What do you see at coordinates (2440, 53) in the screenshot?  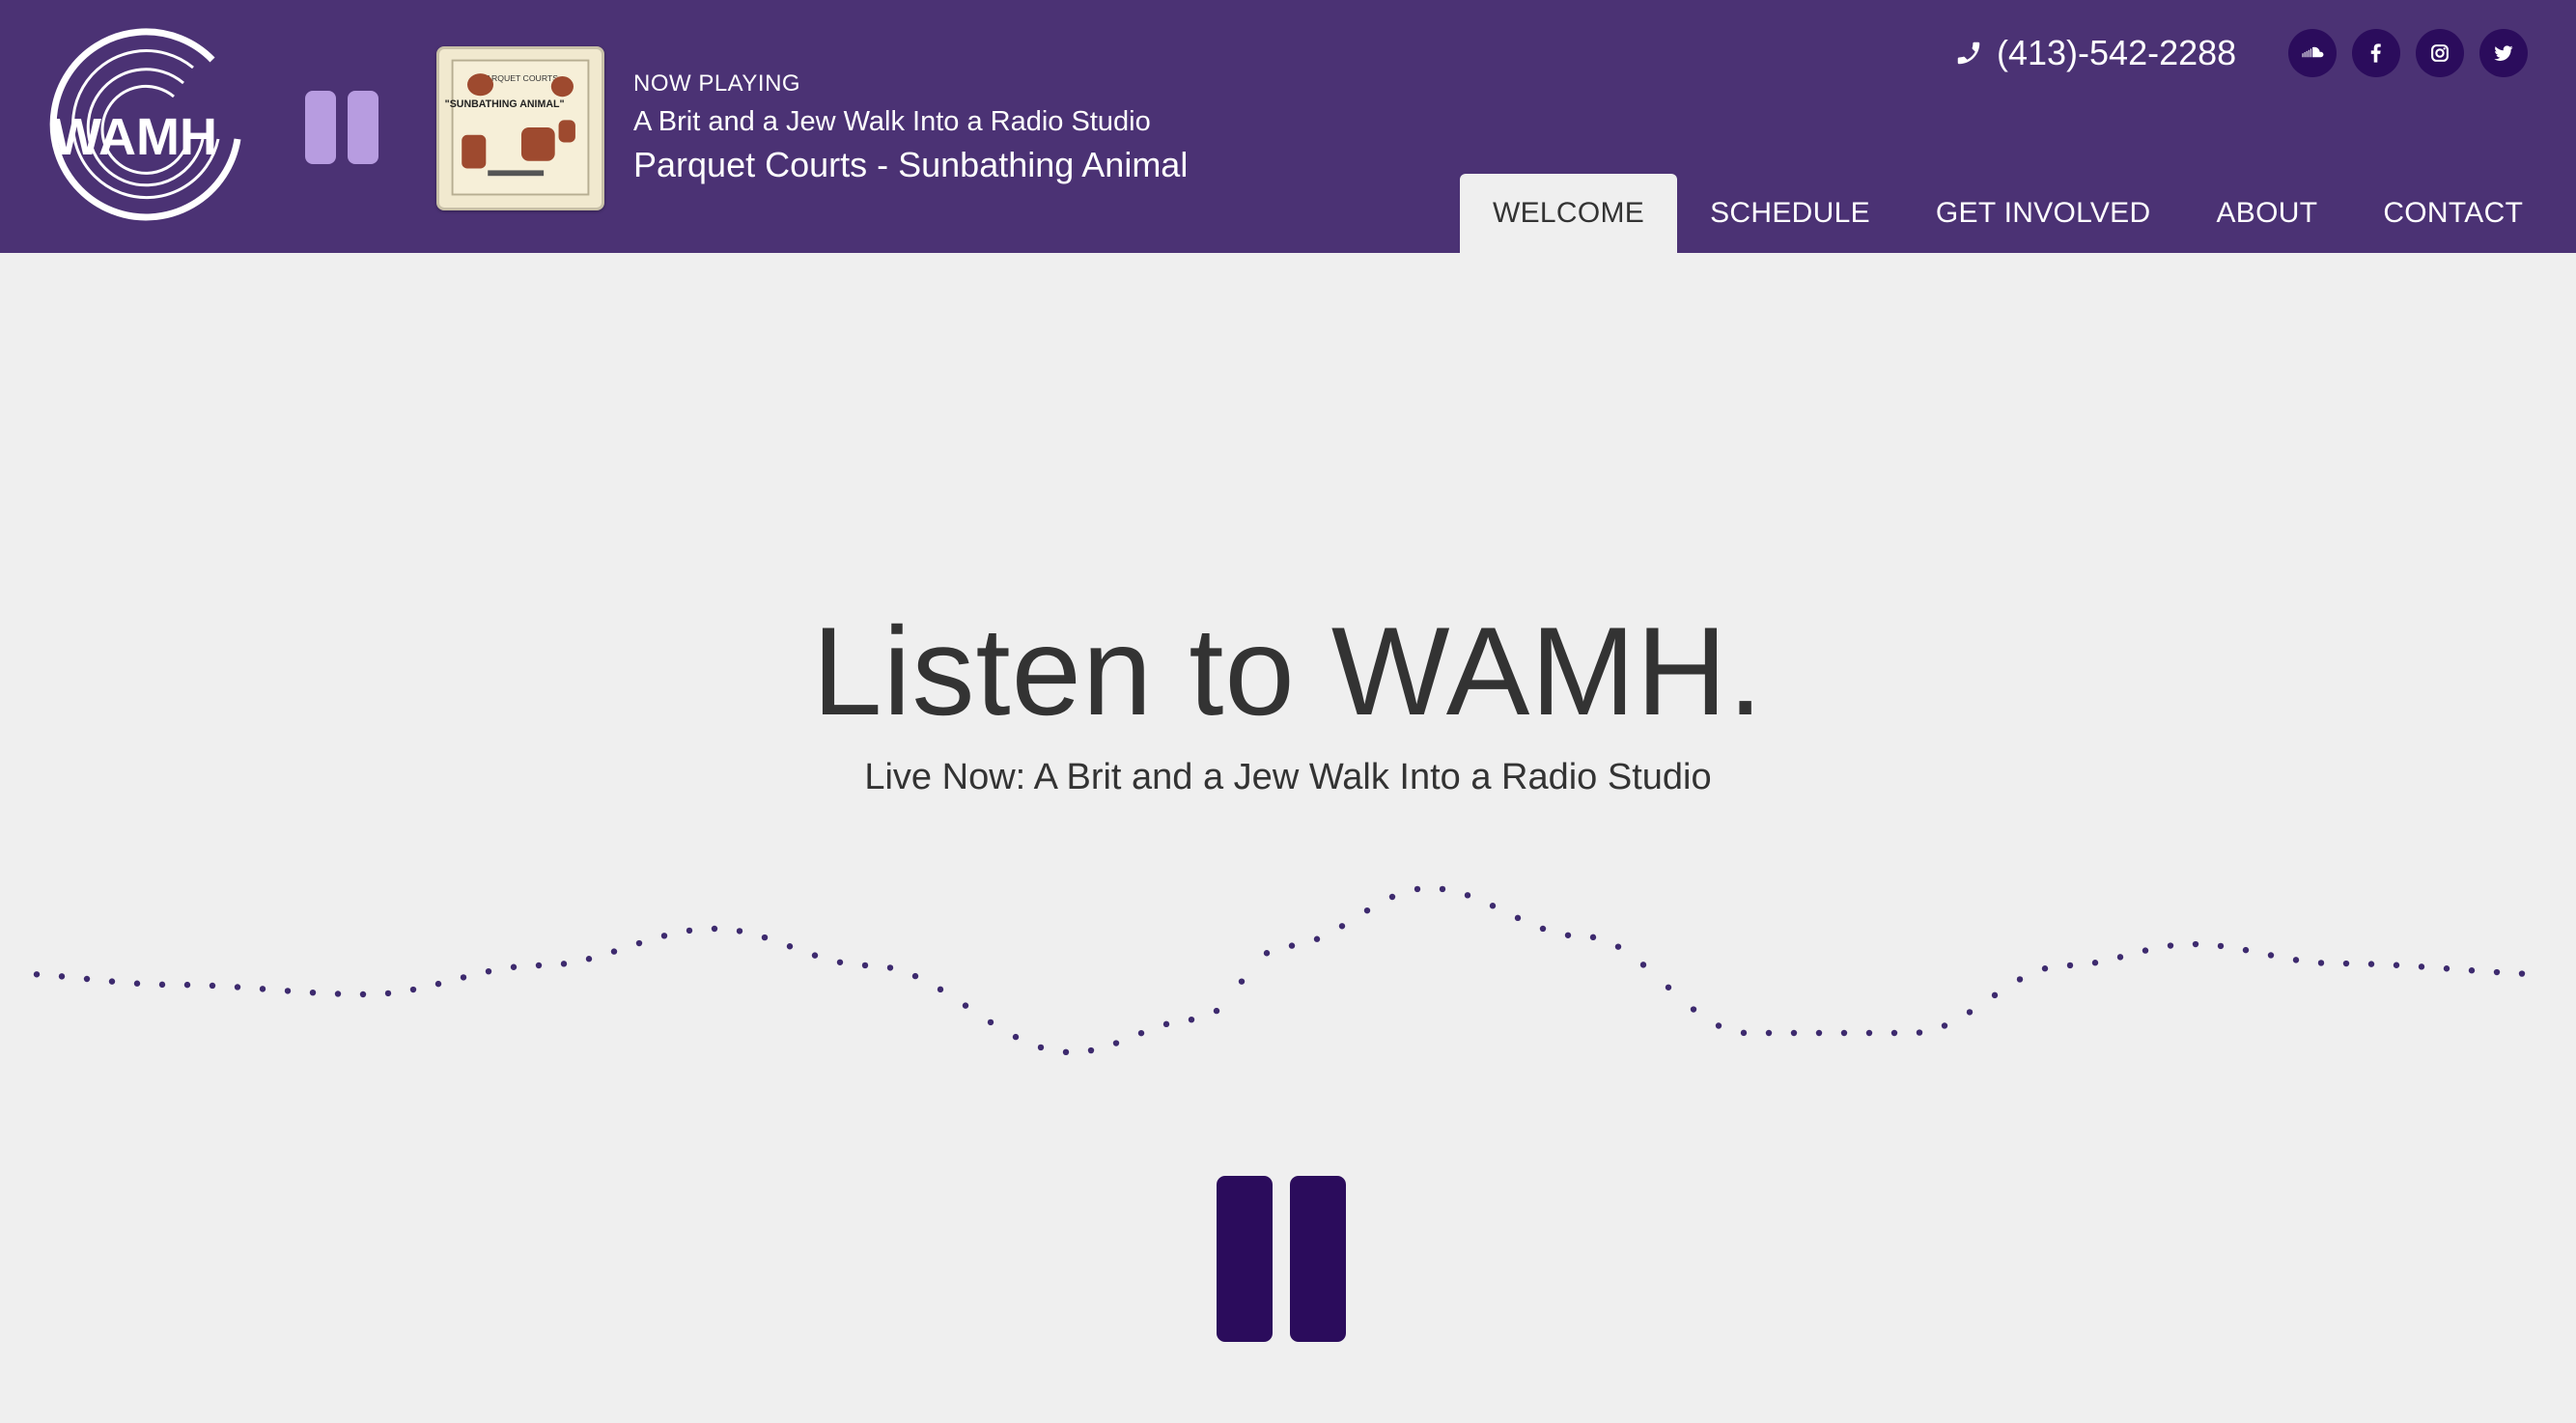 I see `instagram-link` at bounding box center [2440, 53].